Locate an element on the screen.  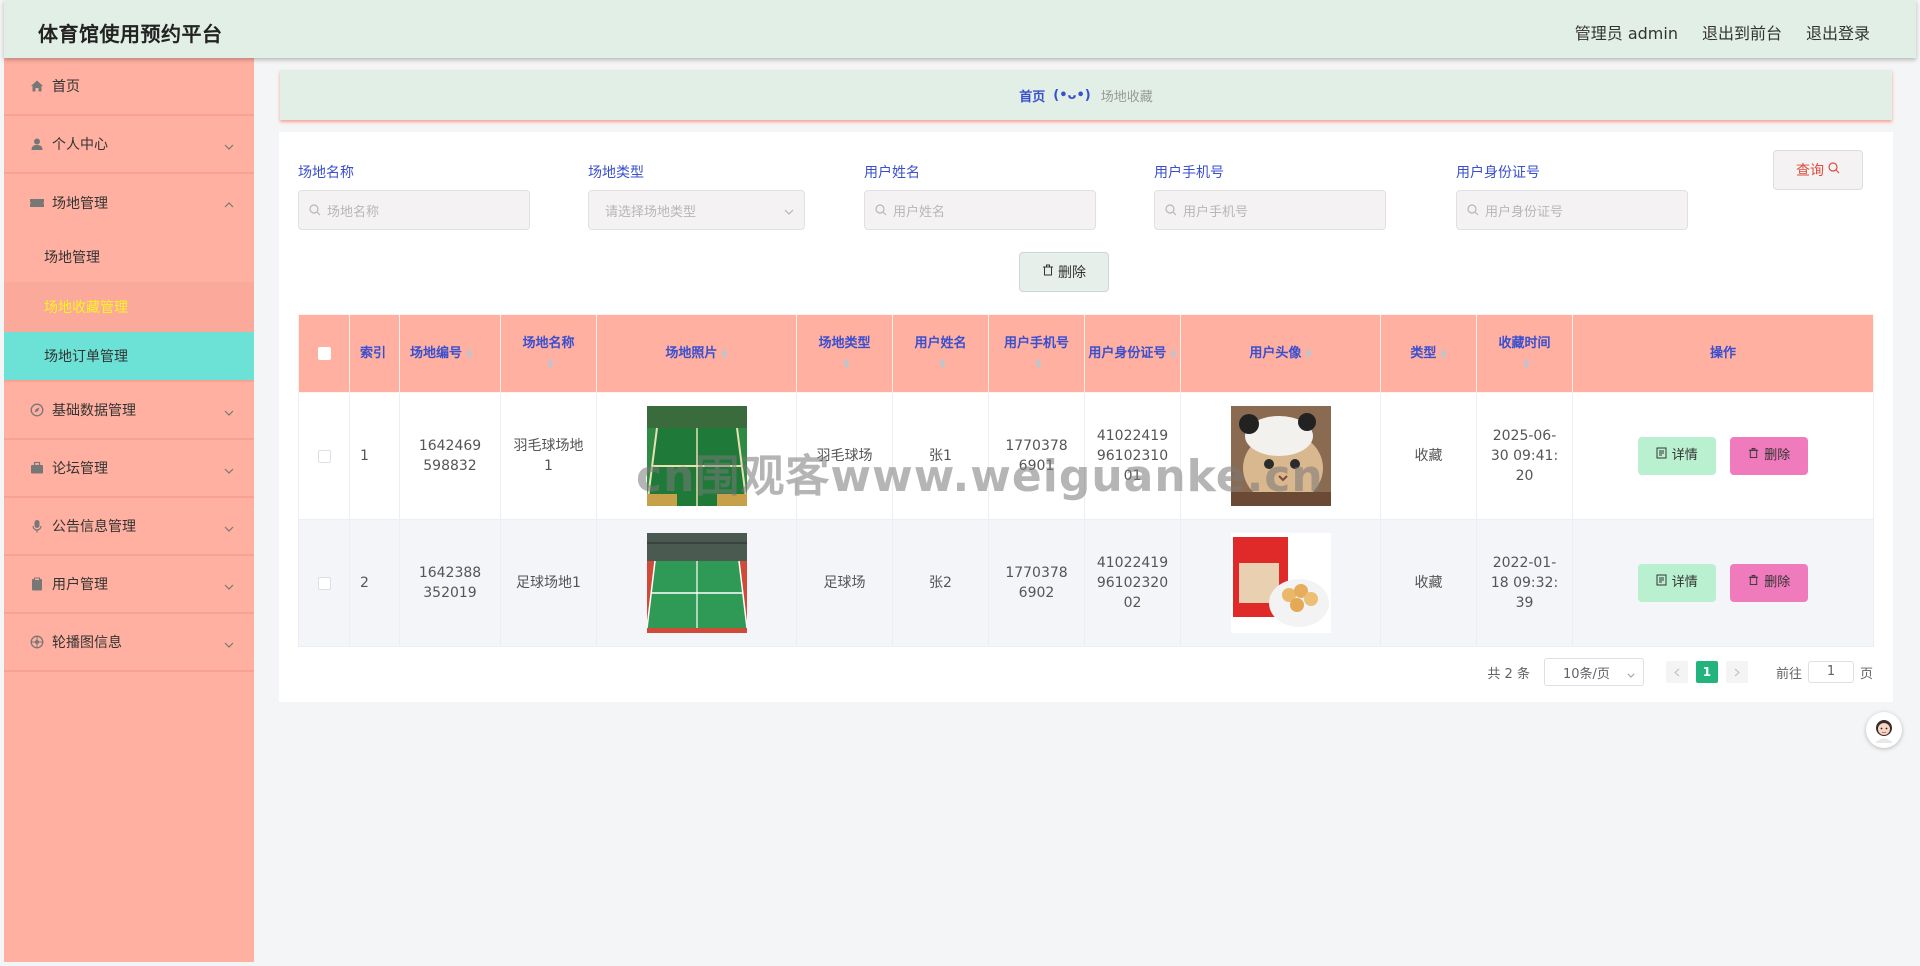
col-header: 用户头像 ▲ ▼ is located at coordinates (1280, 353).